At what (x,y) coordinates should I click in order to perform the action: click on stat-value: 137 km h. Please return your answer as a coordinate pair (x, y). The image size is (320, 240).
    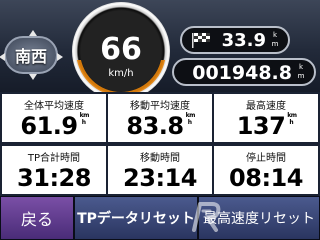
    Looking at the image, I should click on (266, 126).